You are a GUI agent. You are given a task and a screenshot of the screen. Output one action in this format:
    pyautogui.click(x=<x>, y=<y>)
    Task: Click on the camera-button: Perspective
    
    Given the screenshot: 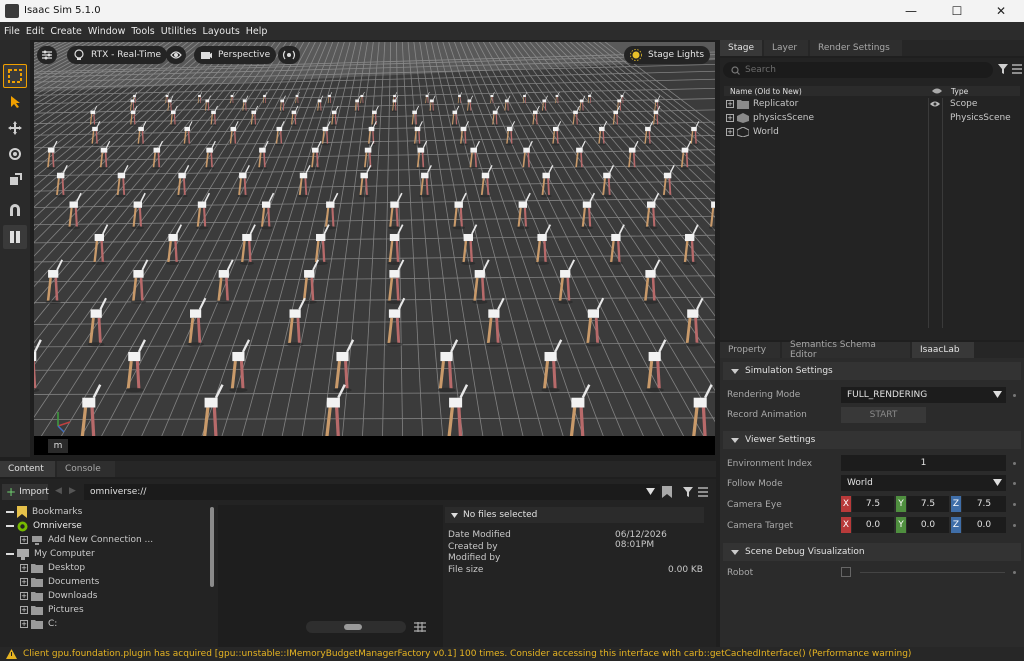 What is the action you would take?
    pyautogui.click(x=235, y=55)
    